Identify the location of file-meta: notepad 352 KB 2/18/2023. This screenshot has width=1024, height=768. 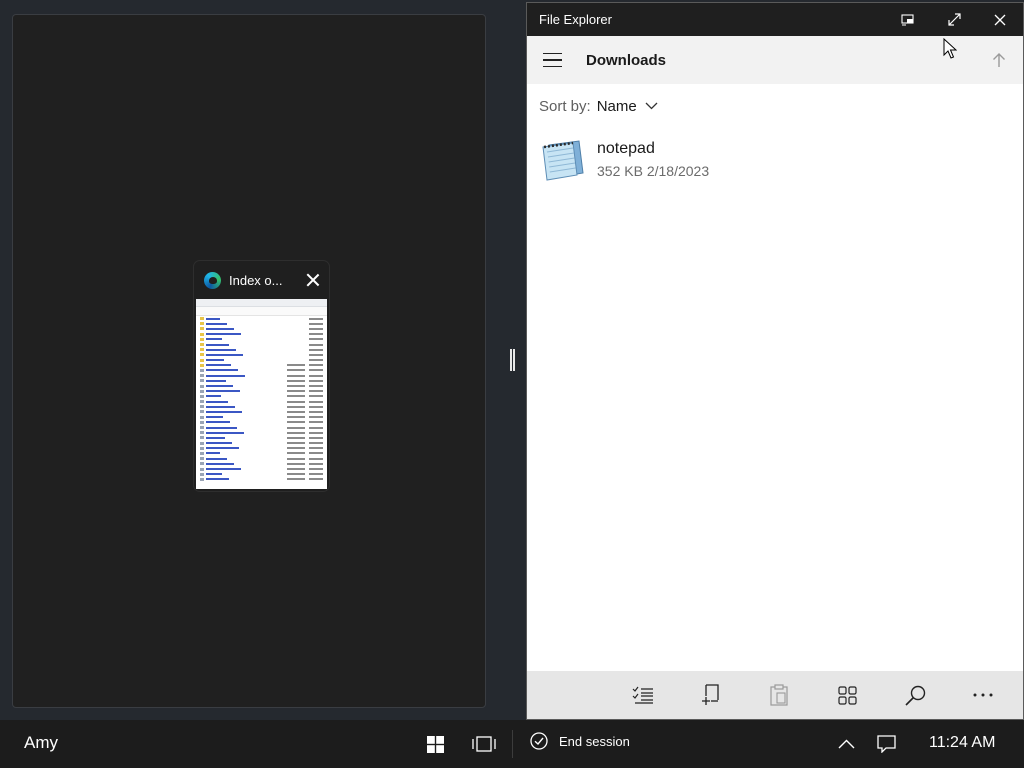
(653, 159).